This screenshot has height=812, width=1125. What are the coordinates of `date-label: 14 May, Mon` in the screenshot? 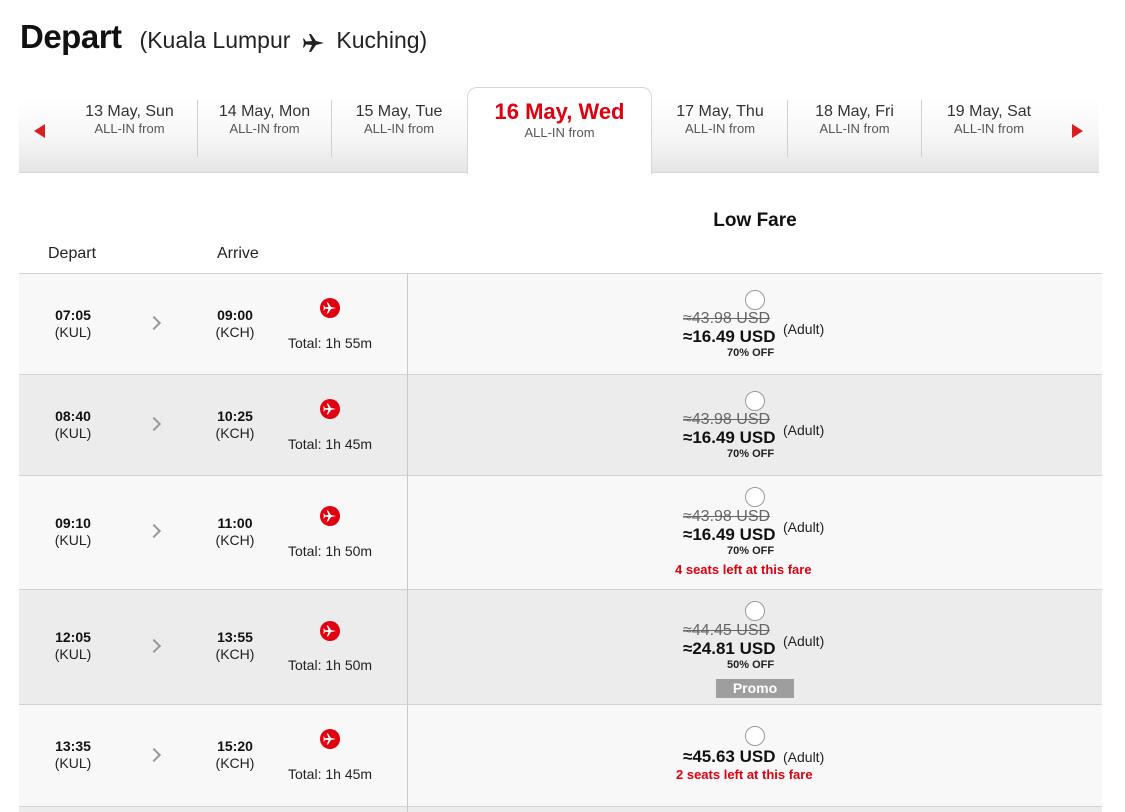 It's located at (264, 111).